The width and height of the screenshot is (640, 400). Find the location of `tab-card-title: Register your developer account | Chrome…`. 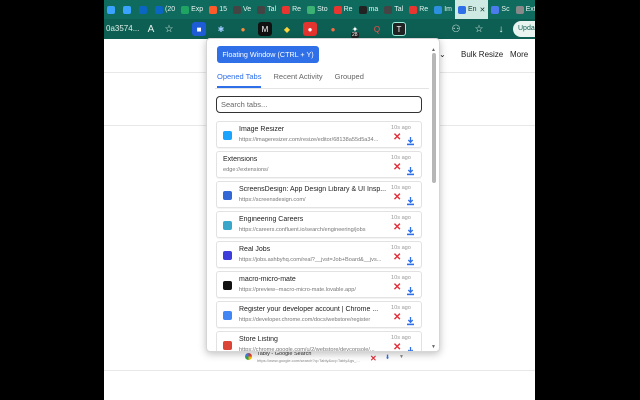

tab-card-title: Register your developer account | Chrome… is located at coordinates (309, 309).